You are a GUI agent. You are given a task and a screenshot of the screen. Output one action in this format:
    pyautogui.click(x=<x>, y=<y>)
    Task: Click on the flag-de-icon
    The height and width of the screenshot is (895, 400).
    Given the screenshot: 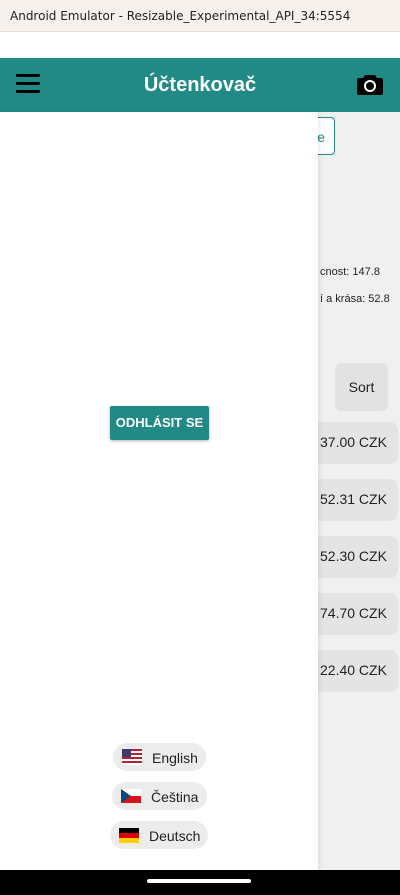 What is the action you would take?
    pyautogui.click(x=129, y=835)
    